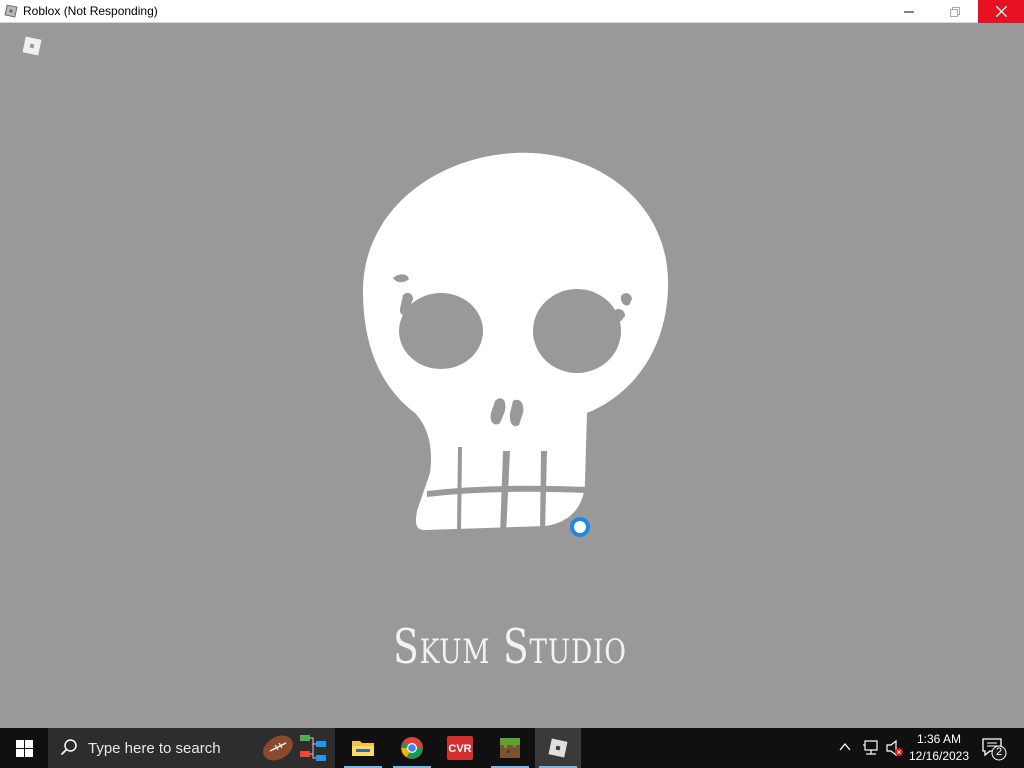 Image resolution: width=1024 pixels, height=768 pixels. What do you see at coordinates (32, 46) in the screenshot?
I see `roblox-logo-icon` at bounding box center [32, 46].